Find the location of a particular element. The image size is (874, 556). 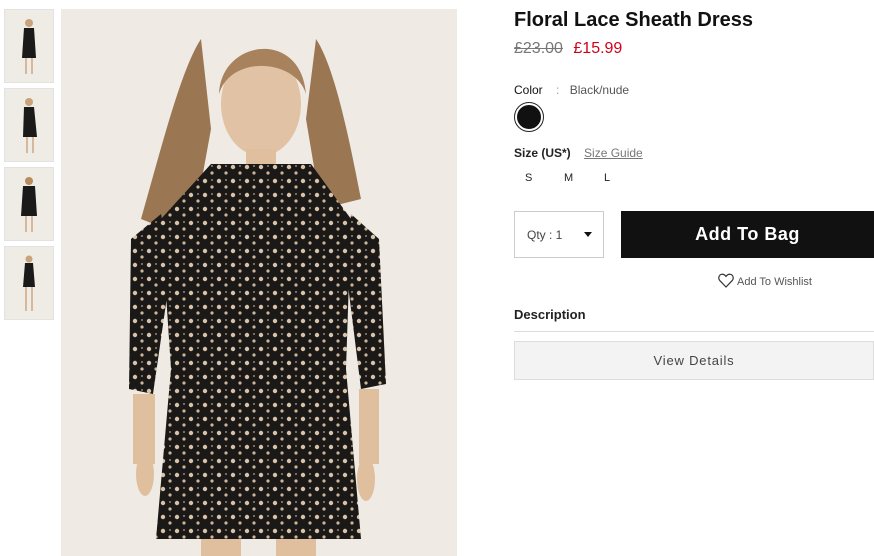

thumbnail-back is located at coordinates (29, 204).